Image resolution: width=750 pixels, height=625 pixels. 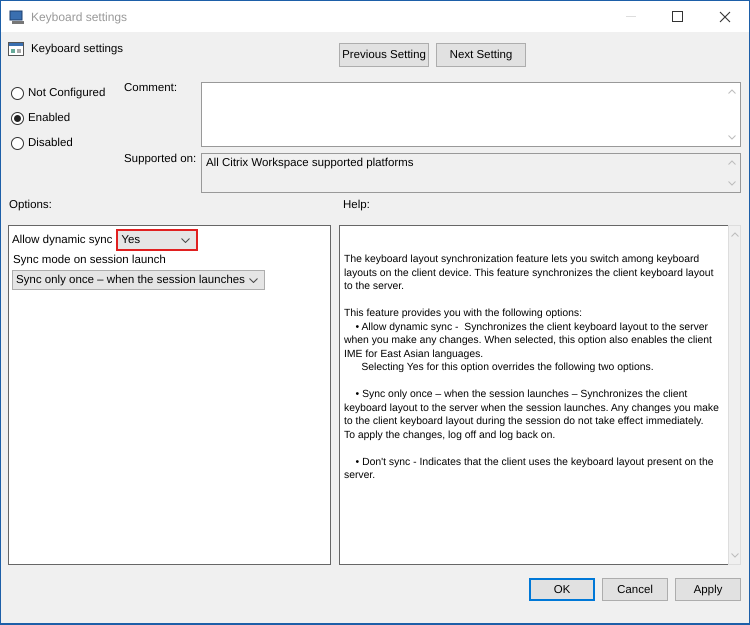 I want to click on radio-label: Not Configured, so click(x=67, y=93).